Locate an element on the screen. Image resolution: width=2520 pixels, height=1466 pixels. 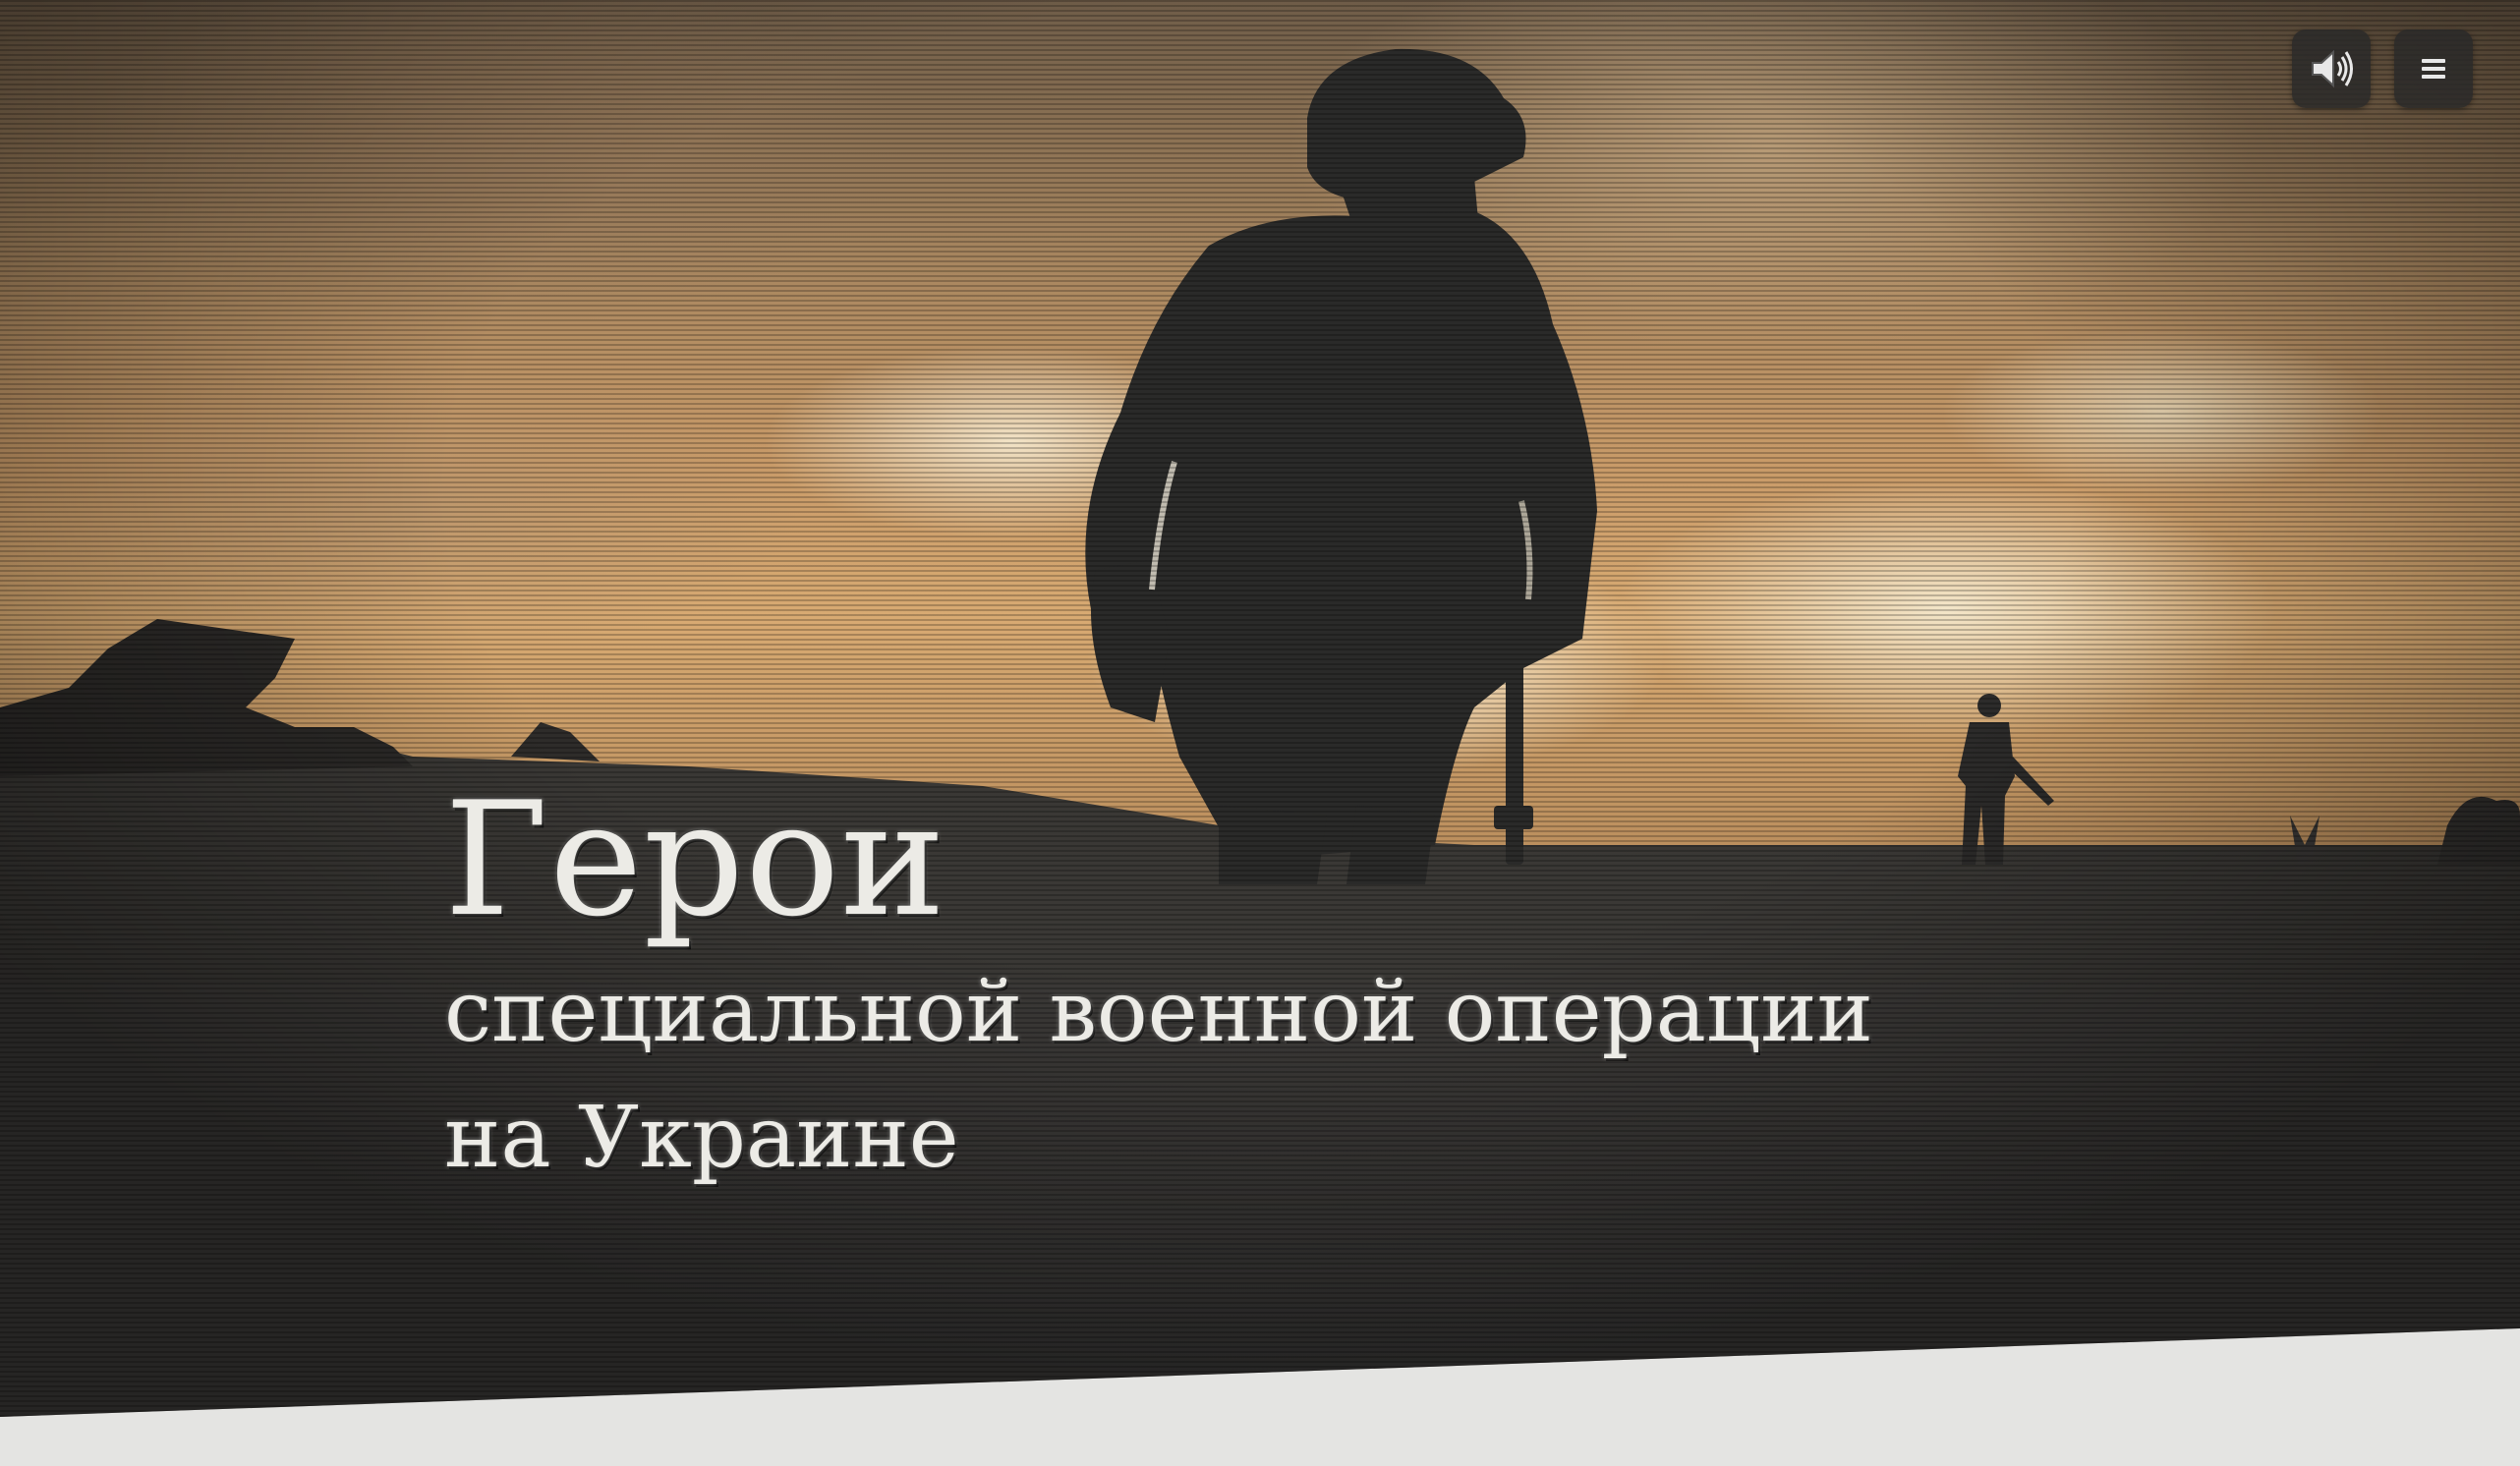
hero-subtitle-line-2: на Украине is located at coordinates (701, 1138).